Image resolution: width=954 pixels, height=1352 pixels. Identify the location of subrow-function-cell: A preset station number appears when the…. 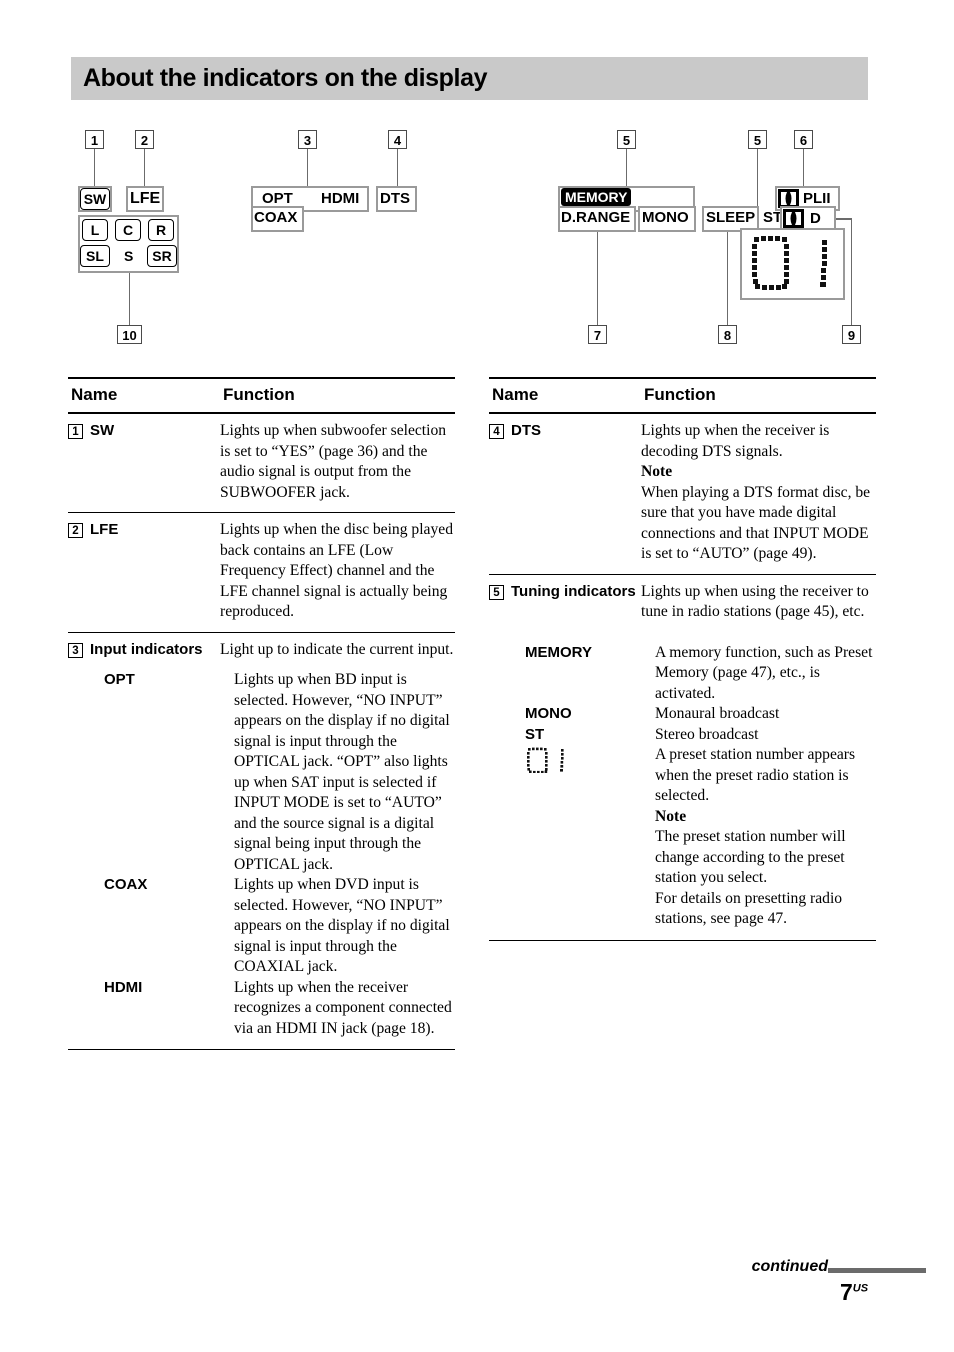
(765, 837).